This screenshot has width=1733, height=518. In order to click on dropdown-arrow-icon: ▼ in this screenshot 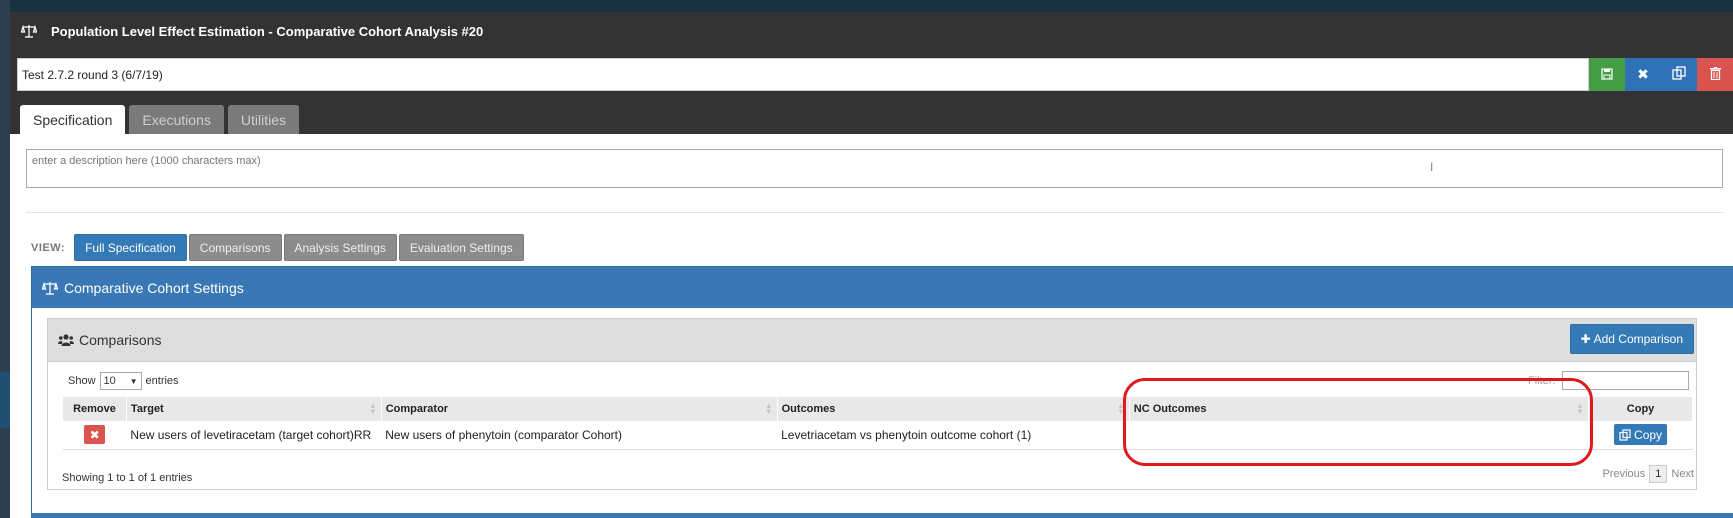, I will do `click(133, 381)`.